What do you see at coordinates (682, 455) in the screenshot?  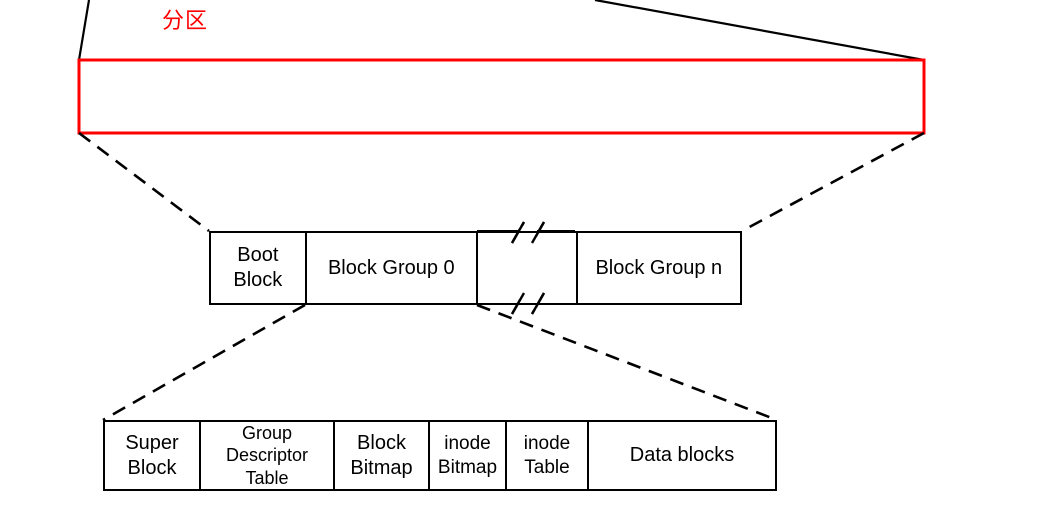 I see `cell-data-blocks: Data blocks` at bounding box center [682, 455].